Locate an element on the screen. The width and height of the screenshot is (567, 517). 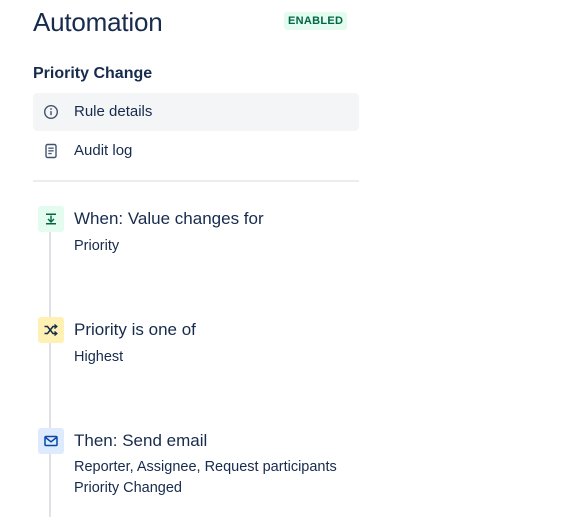
step-title: When: Value changes for is located at coordinates (169, 218).